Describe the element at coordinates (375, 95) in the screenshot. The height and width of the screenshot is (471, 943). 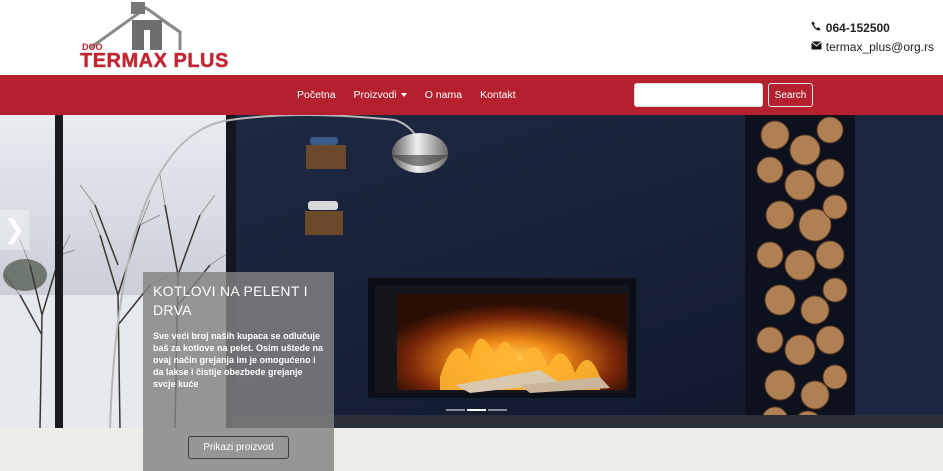
I see `nav-item-proizvodi-label: Proizvodi` at that location.